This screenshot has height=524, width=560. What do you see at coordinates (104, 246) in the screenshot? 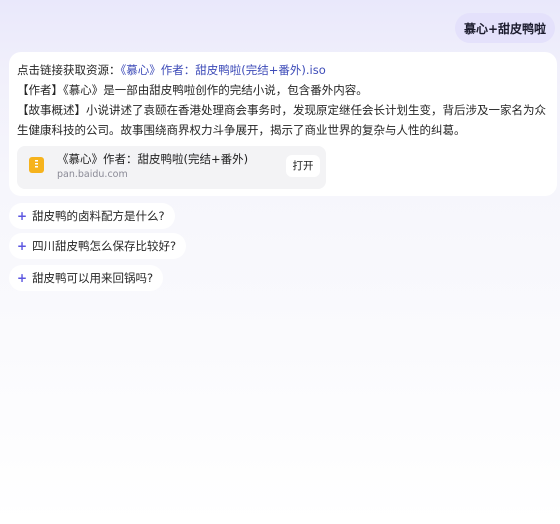
I see `suggestion-text: 四川甜皮鸭怎么保存比较好?` at bounding box center [104, 246].